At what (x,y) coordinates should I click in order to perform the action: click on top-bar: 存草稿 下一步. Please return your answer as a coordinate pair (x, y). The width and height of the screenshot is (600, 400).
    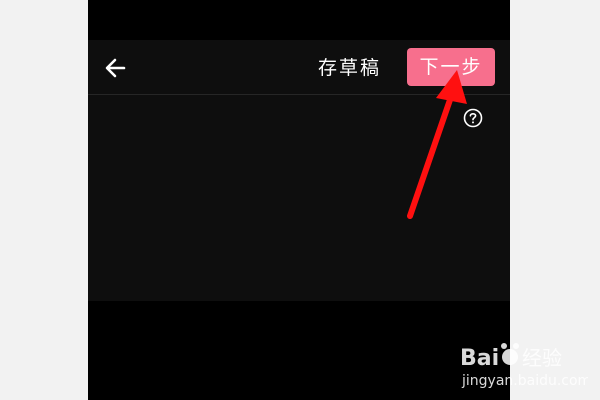
    Looking at the image, I should click on (299, 67).